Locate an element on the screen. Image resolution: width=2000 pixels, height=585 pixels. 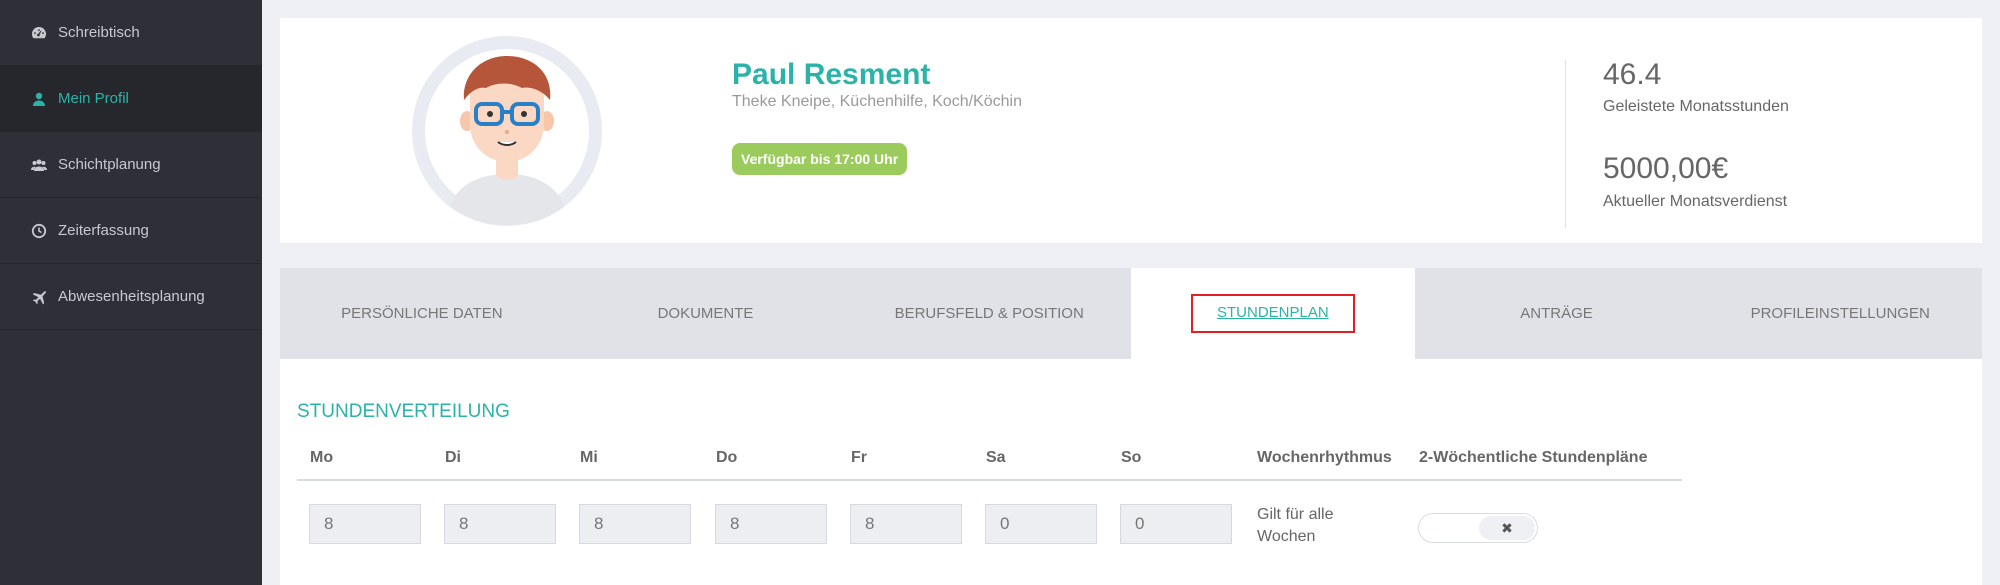
hours-input-sa: 0 is located at coordinates (1041, 524).